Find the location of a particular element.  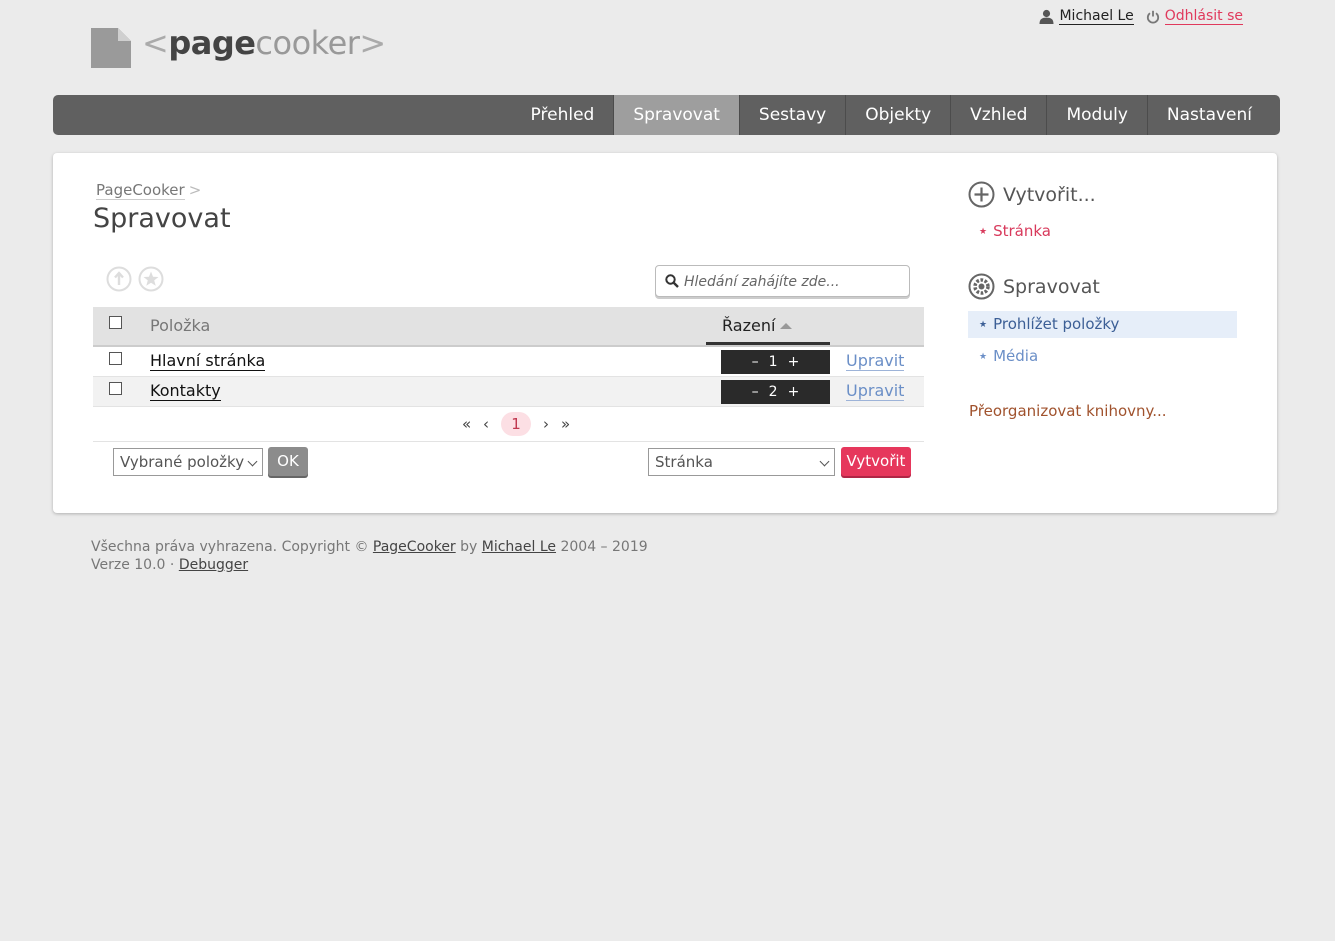

item-link: Kontakty is located at coordinates (185, 391).